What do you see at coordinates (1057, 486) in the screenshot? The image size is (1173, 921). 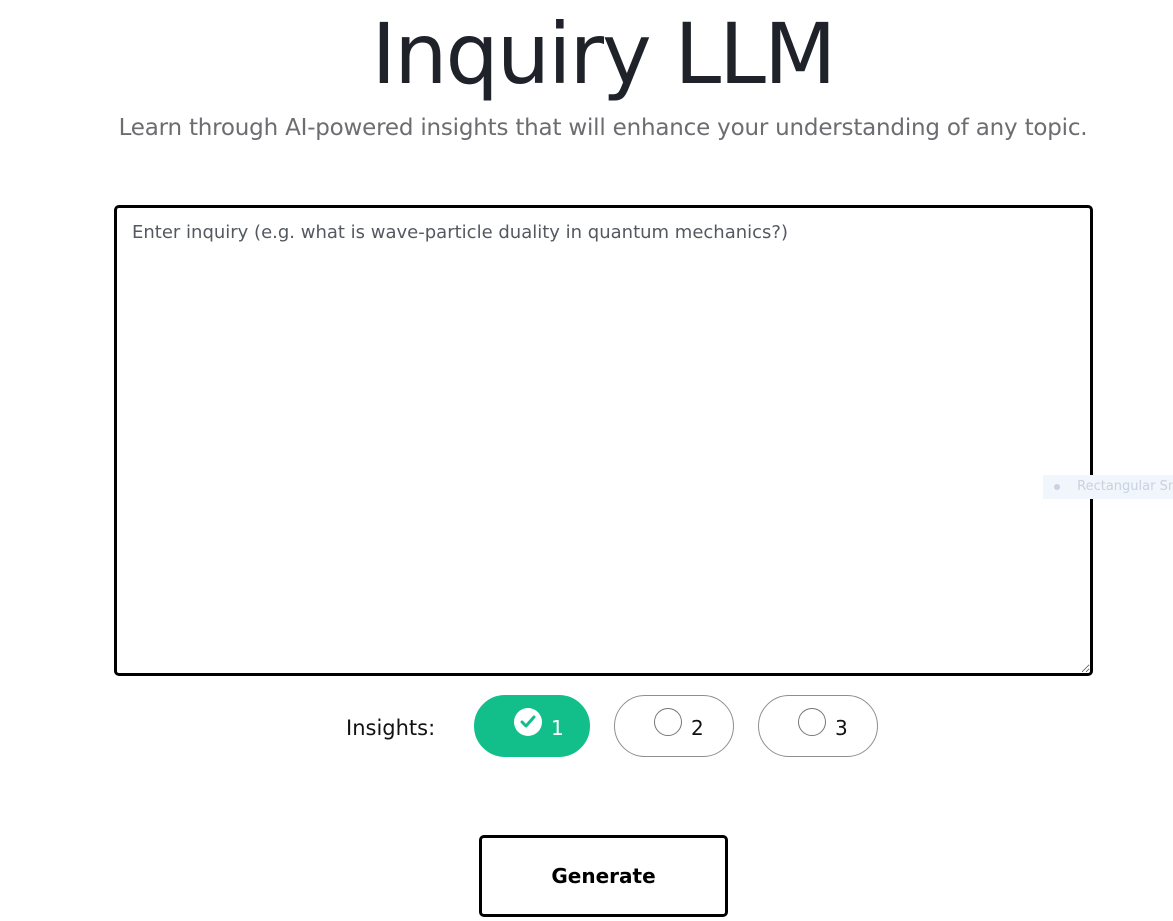 I see `dot-icon` at bounding box center [1057, 486].